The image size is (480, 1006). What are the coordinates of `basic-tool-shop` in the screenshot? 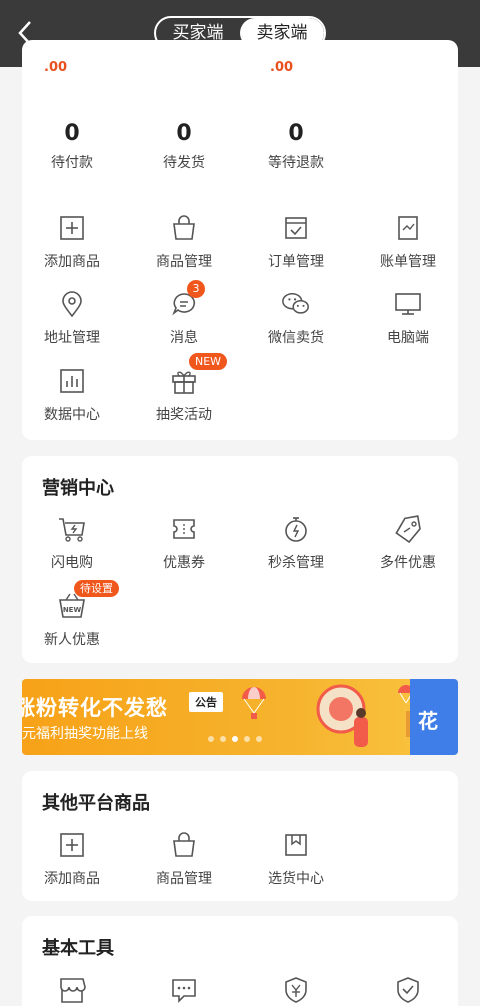 It's located at (72, 990).